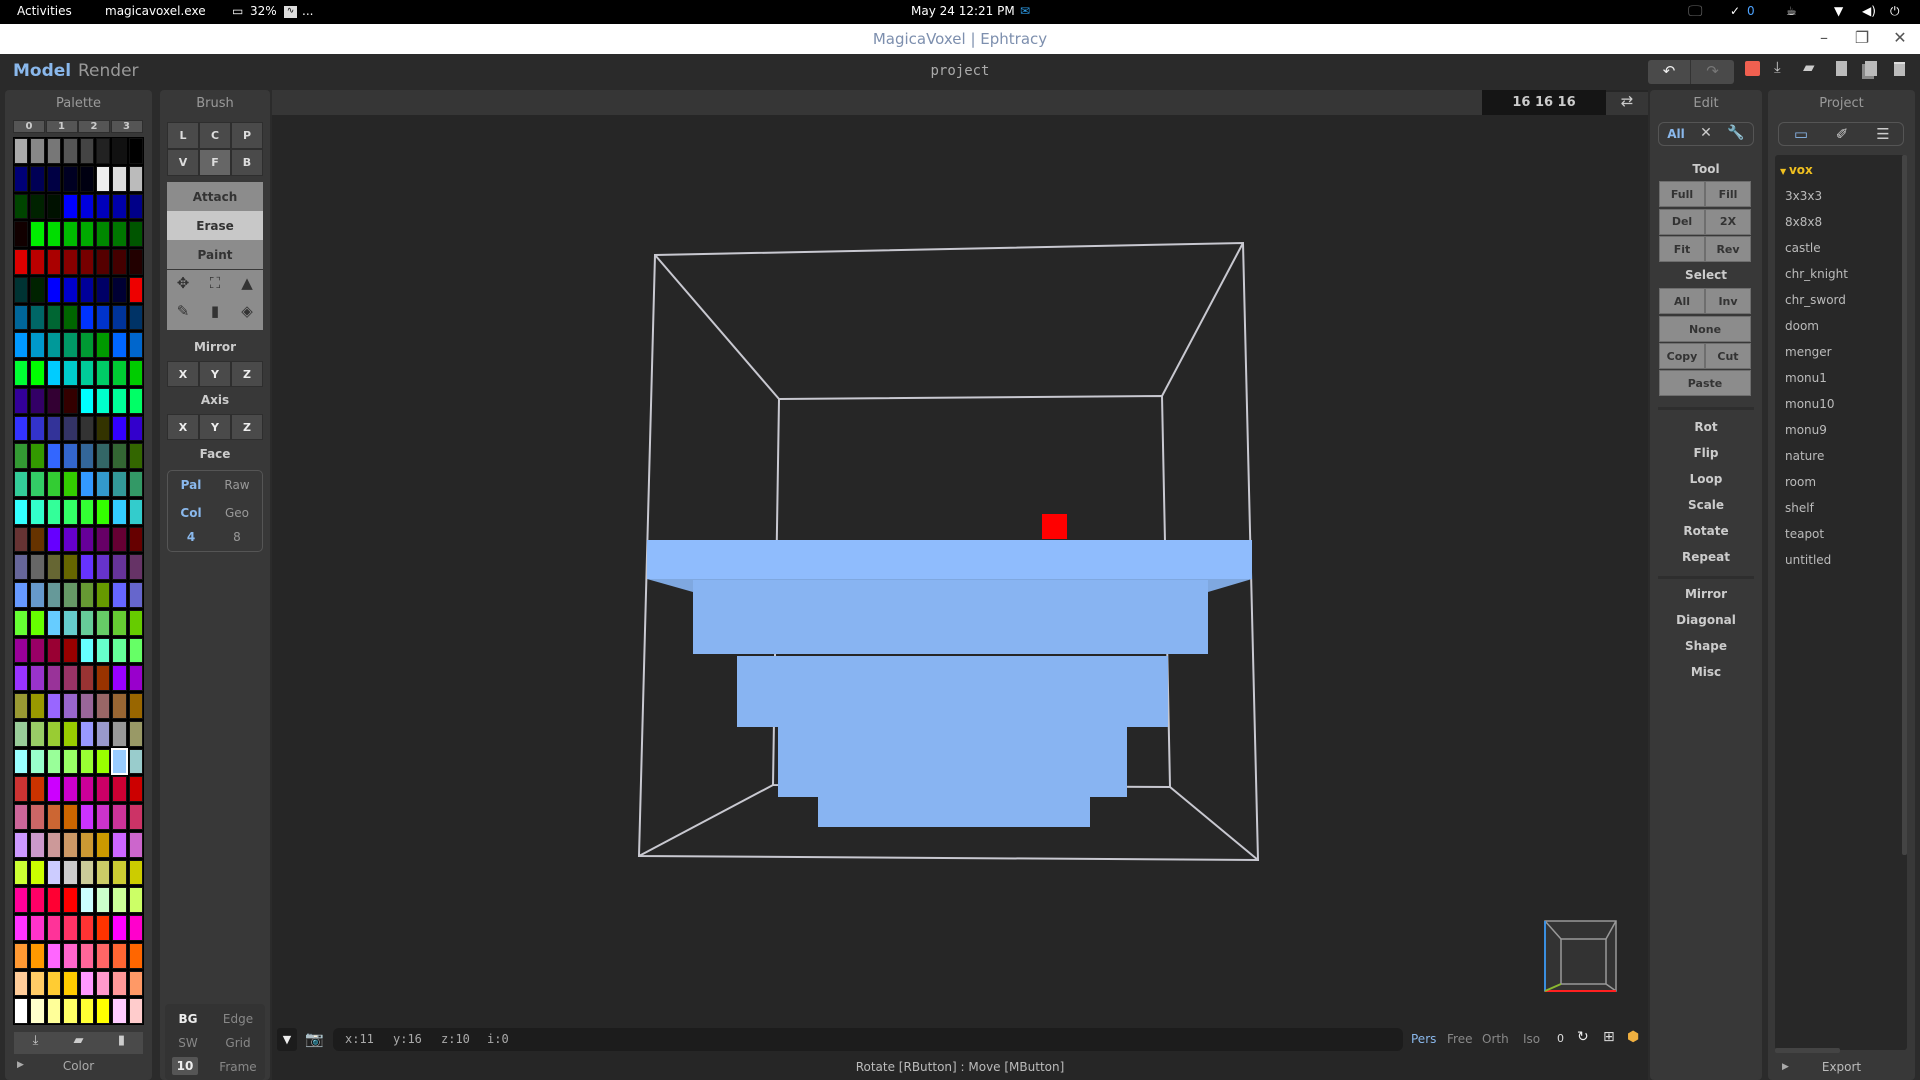 Image resolution: width=1920 pixels, height=1080 pixels. Describe the element at coordinates (247, 135) in the screenshot. I see `brush-type-p: P` at that location.